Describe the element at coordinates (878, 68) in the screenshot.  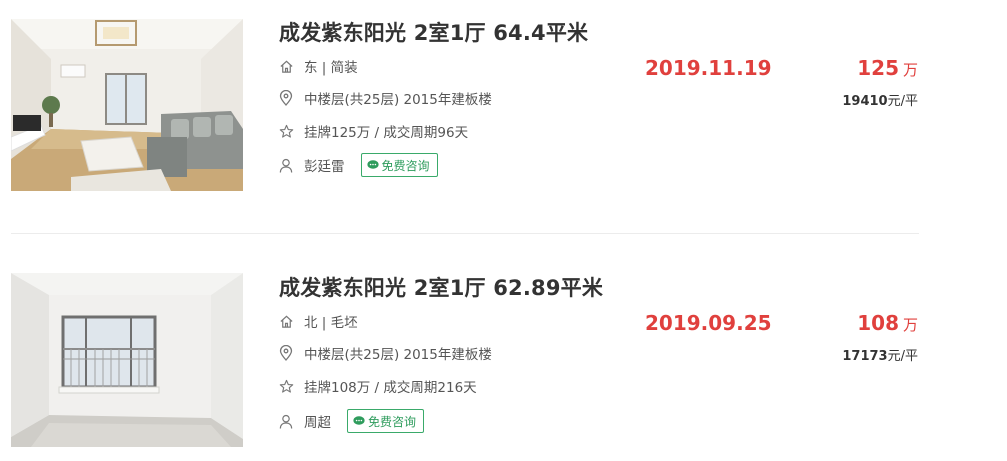
I see `total-price-value: 125` at that location.